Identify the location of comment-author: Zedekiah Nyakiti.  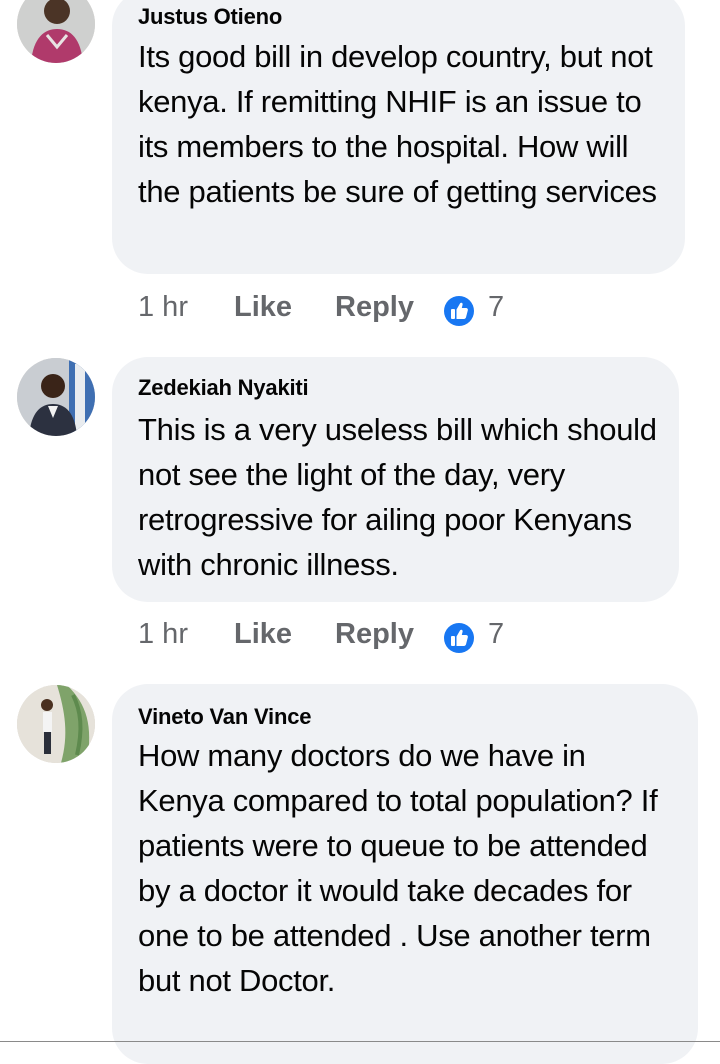
(223, 388).